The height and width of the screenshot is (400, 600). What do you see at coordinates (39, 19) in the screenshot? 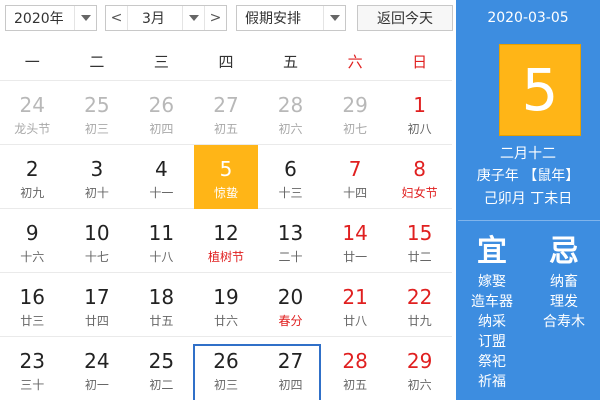
I see `year-select-value: 2020年` at bounding box center [39, 19].